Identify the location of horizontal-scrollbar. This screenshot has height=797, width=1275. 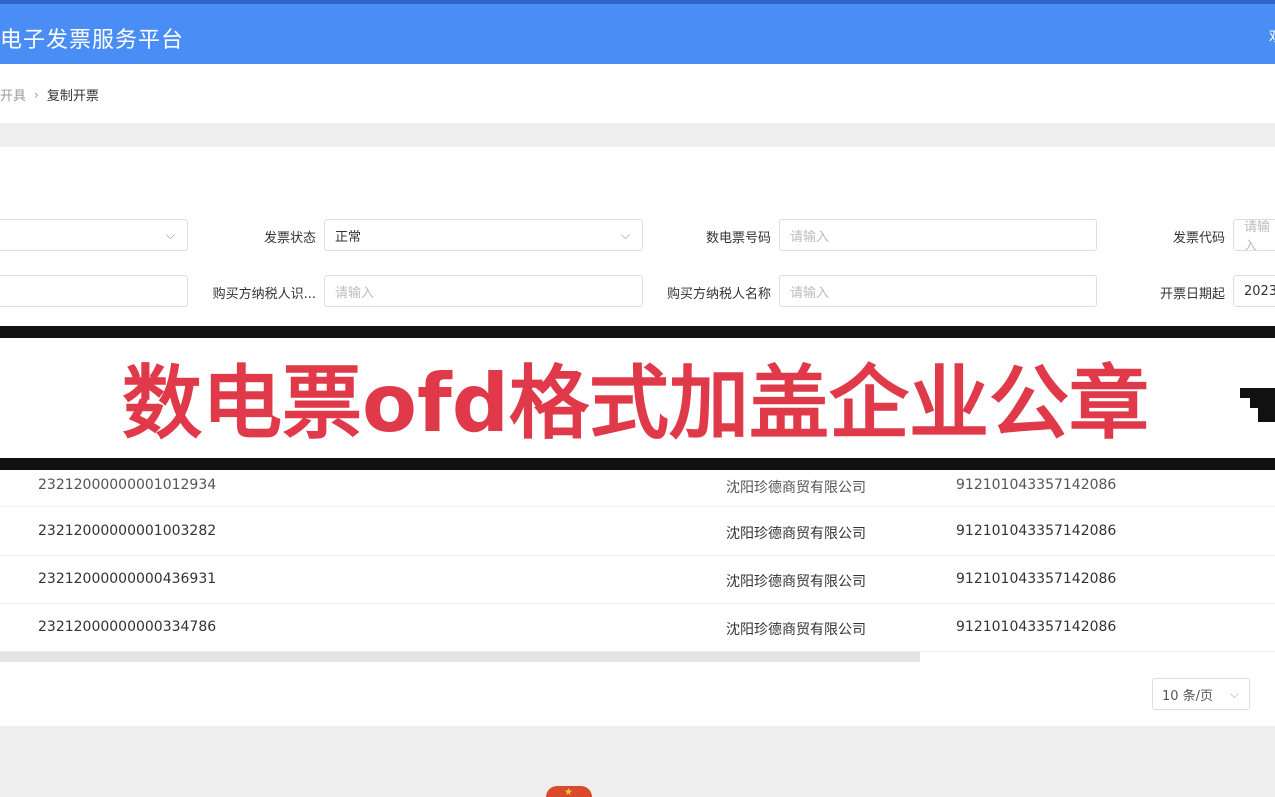
(460, 657).